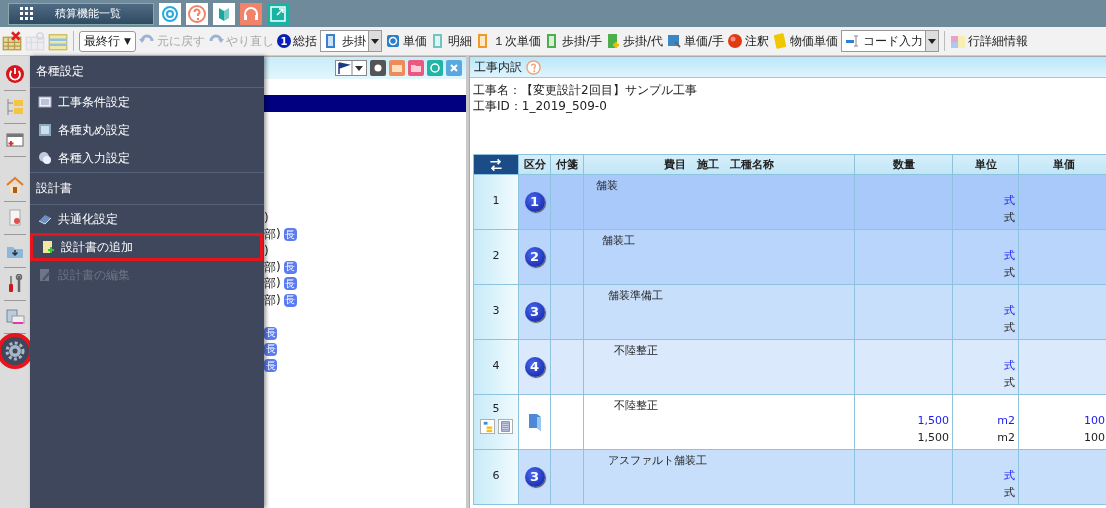 Image resolution: width=1106 pixels, height=508 pixels. I want to click on row-number: 1, so click(496, 201).